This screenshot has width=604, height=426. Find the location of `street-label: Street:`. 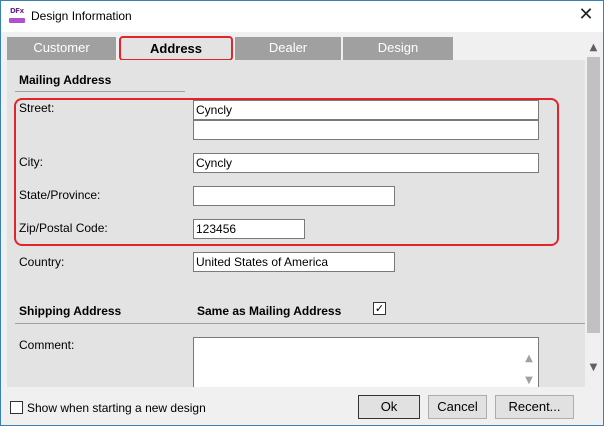

street-label: Street: is located at coordinates (37, 108).